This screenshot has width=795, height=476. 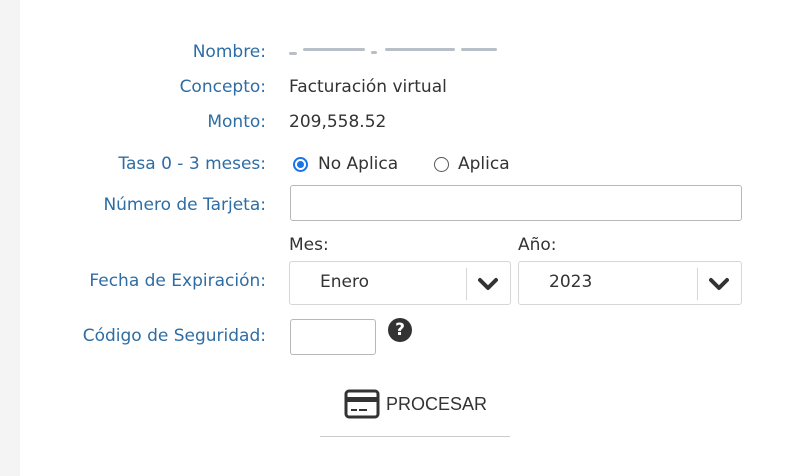 What do you see at coordinates (222, 87) in the screenshot?
I see `concepto-label: Concepto:` at bounding box center [222, 87].